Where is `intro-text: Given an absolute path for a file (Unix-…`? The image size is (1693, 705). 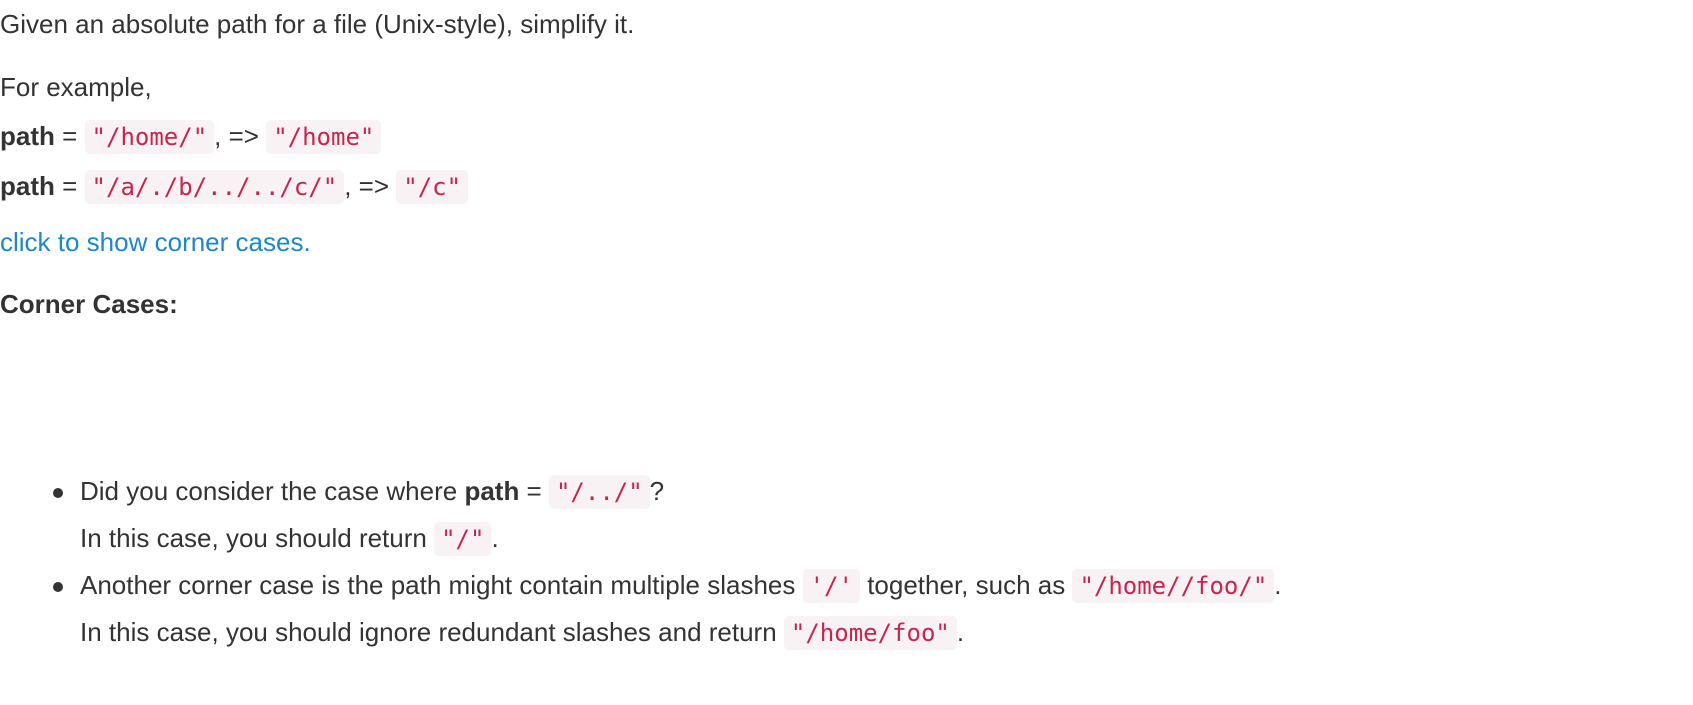 intro-text: Given an absolute path for a file (Unix-… is located at coordinates (317, 24).